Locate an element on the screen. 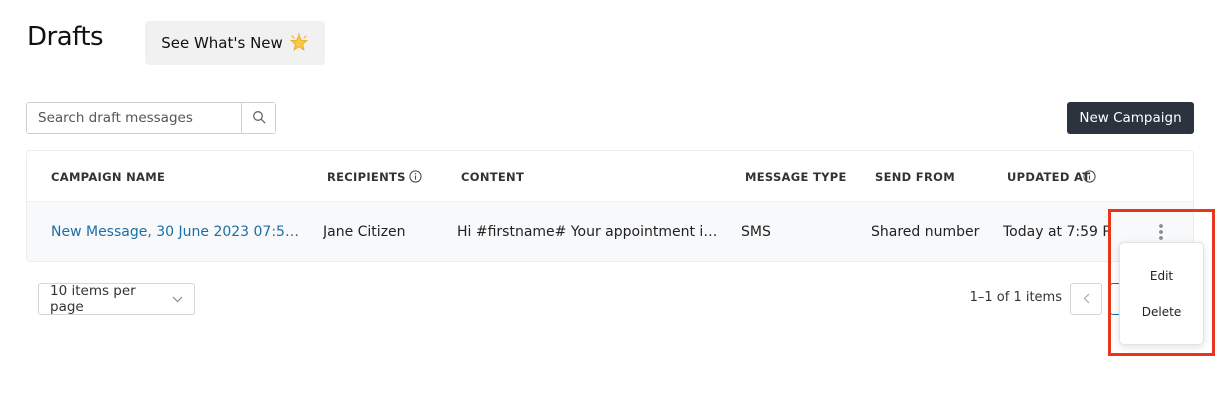 This screenshot has width=1222, height=405. sparkle-star-icon is located at coordinates (299, 43).